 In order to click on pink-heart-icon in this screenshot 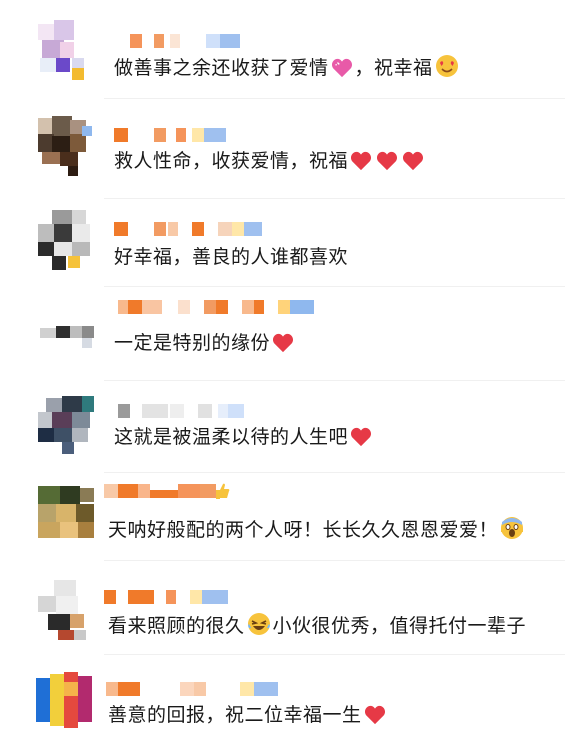, I will do `click(341, 68)`.